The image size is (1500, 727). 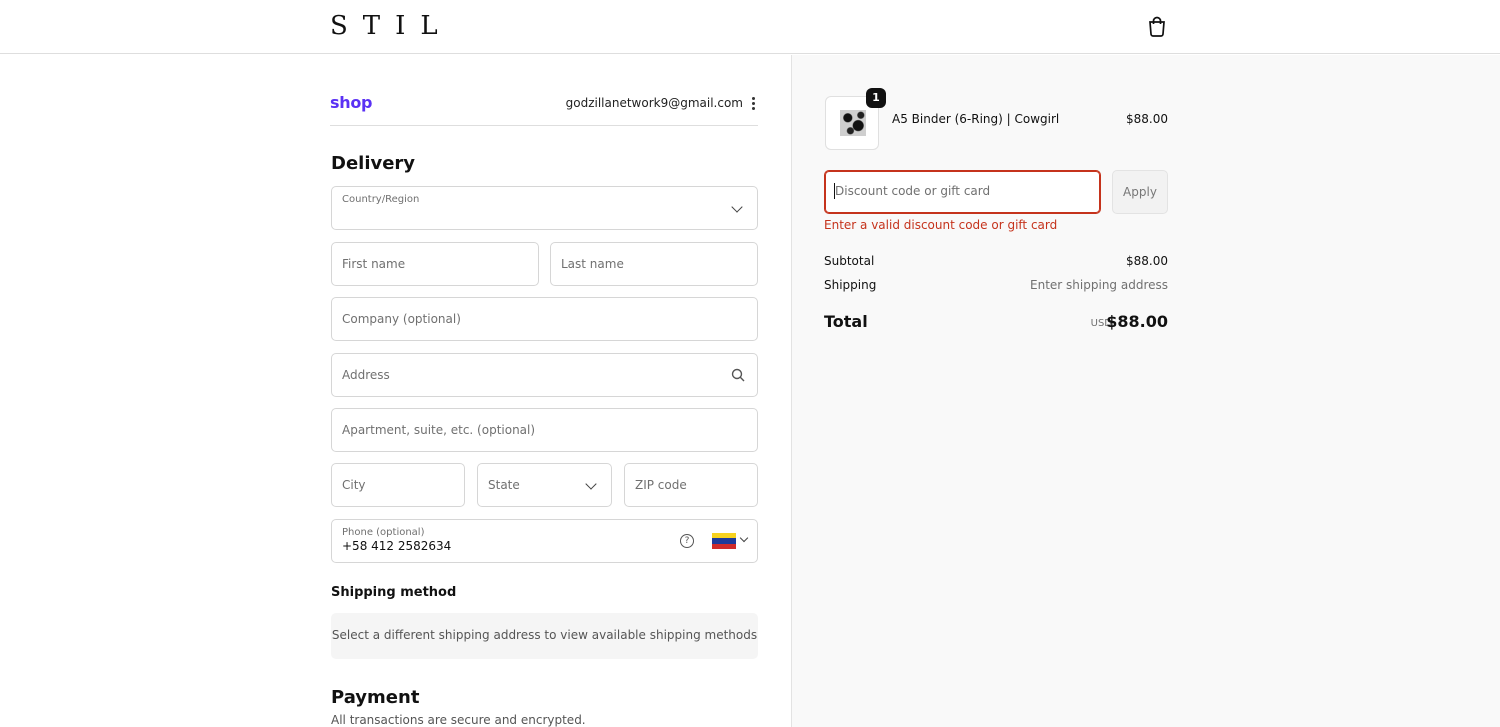 What do you see at coordinates (544, 430) in the screenshot?
I see `apartment-field: Apartment, suite, etc. (optional)` at bounding box center [544, 430].